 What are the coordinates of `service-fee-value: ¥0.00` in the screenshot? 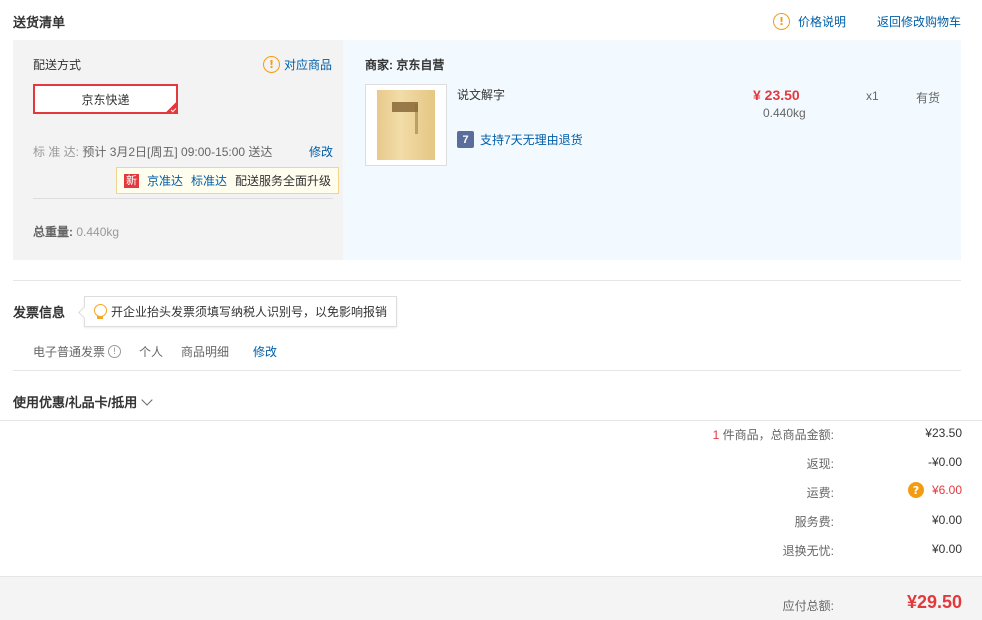 It's located at (946, 520).